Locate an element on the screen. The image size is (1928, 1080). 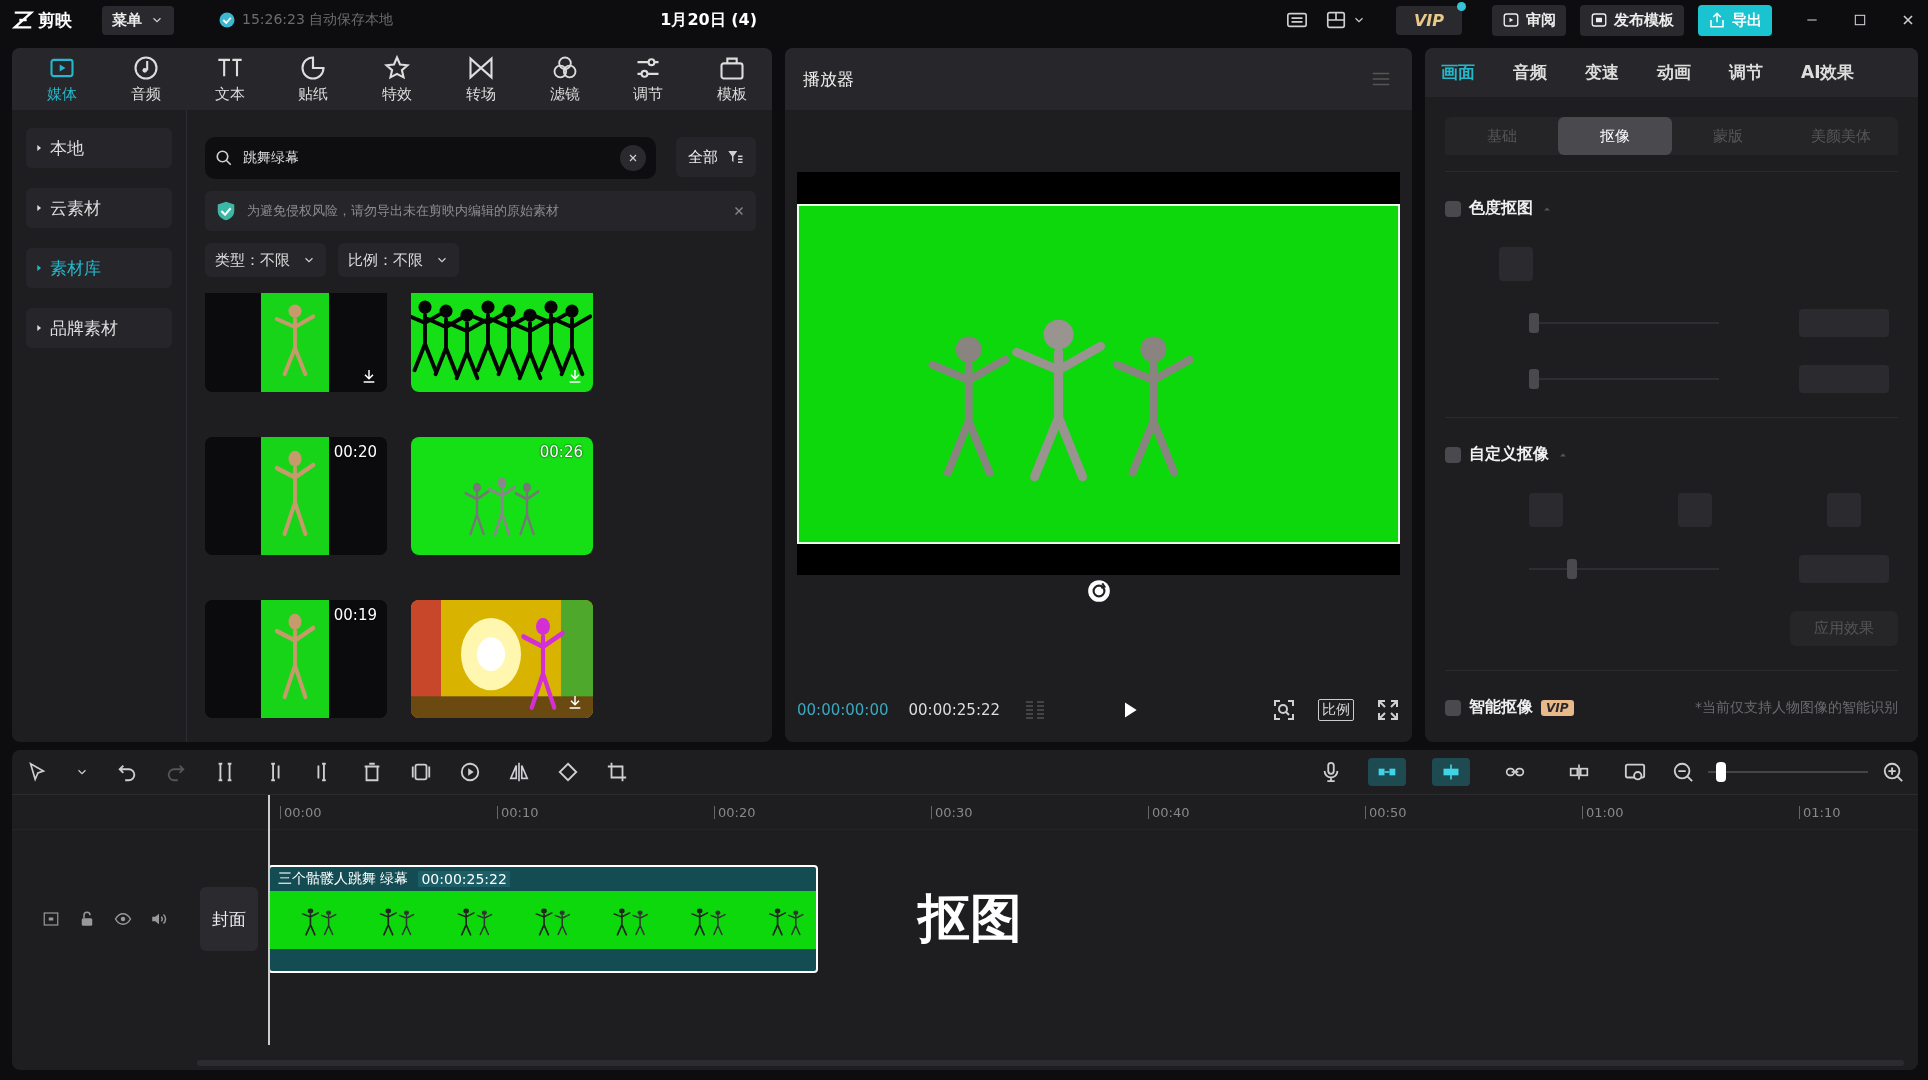
time-label: 00:20 is located at coordinates (822, 812).